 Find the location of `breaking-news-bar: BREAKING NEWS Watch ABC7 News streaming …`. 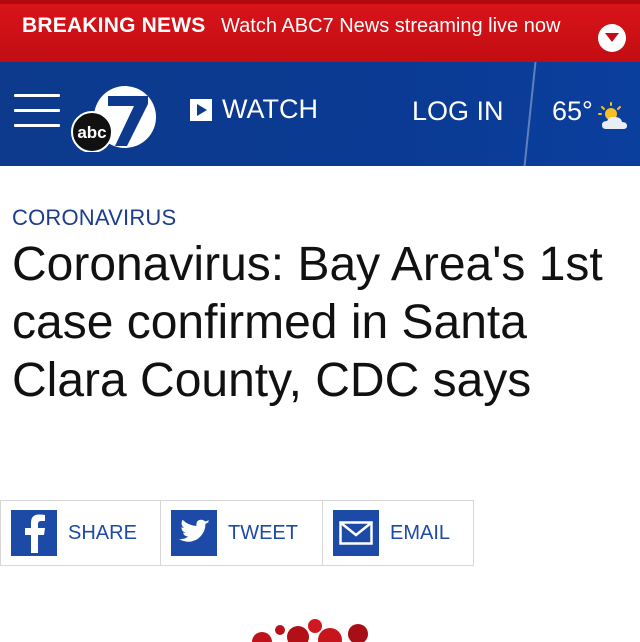

breaking-news-bar: BREAKING NEWS Watch ABC7 News streaming … is located at coordinates (320, 31).